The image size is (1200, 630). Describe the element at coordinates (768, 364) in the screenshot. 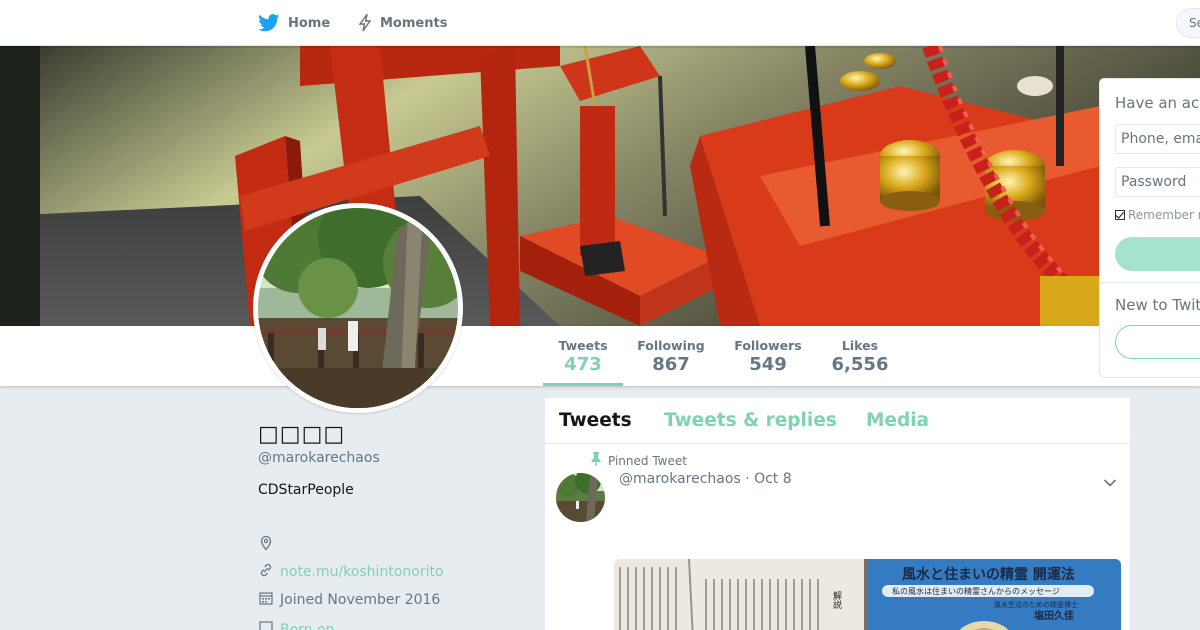

I see `stat-value: 549` at that location.